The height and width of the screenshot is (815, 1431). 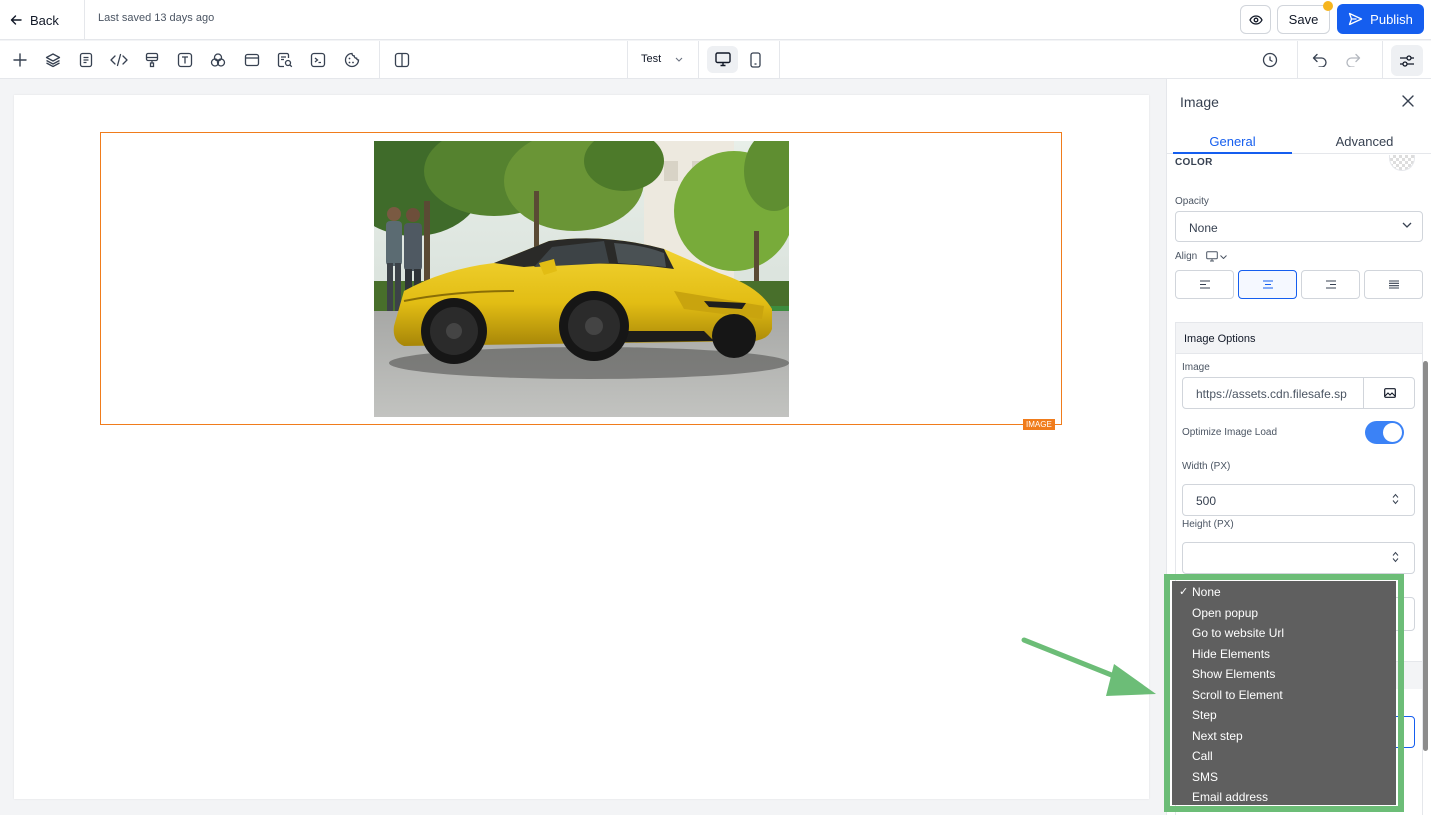 What do you see at coordinates (1206, 501) in the screenshot?
I see `width-value: 500` at bounding box center [1206, 501].